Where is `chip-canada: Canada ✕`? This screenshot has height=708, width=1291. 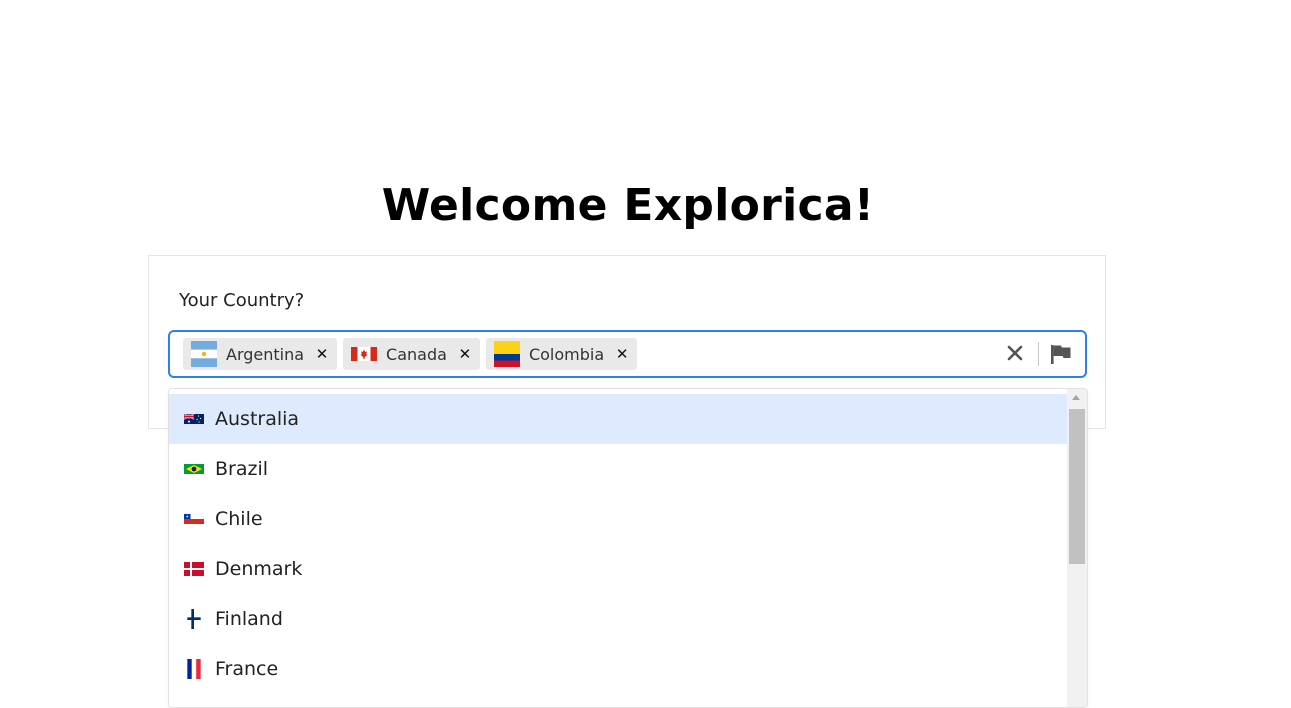
chip-canada: Canada ✕ is located at coordinates (411, 354).